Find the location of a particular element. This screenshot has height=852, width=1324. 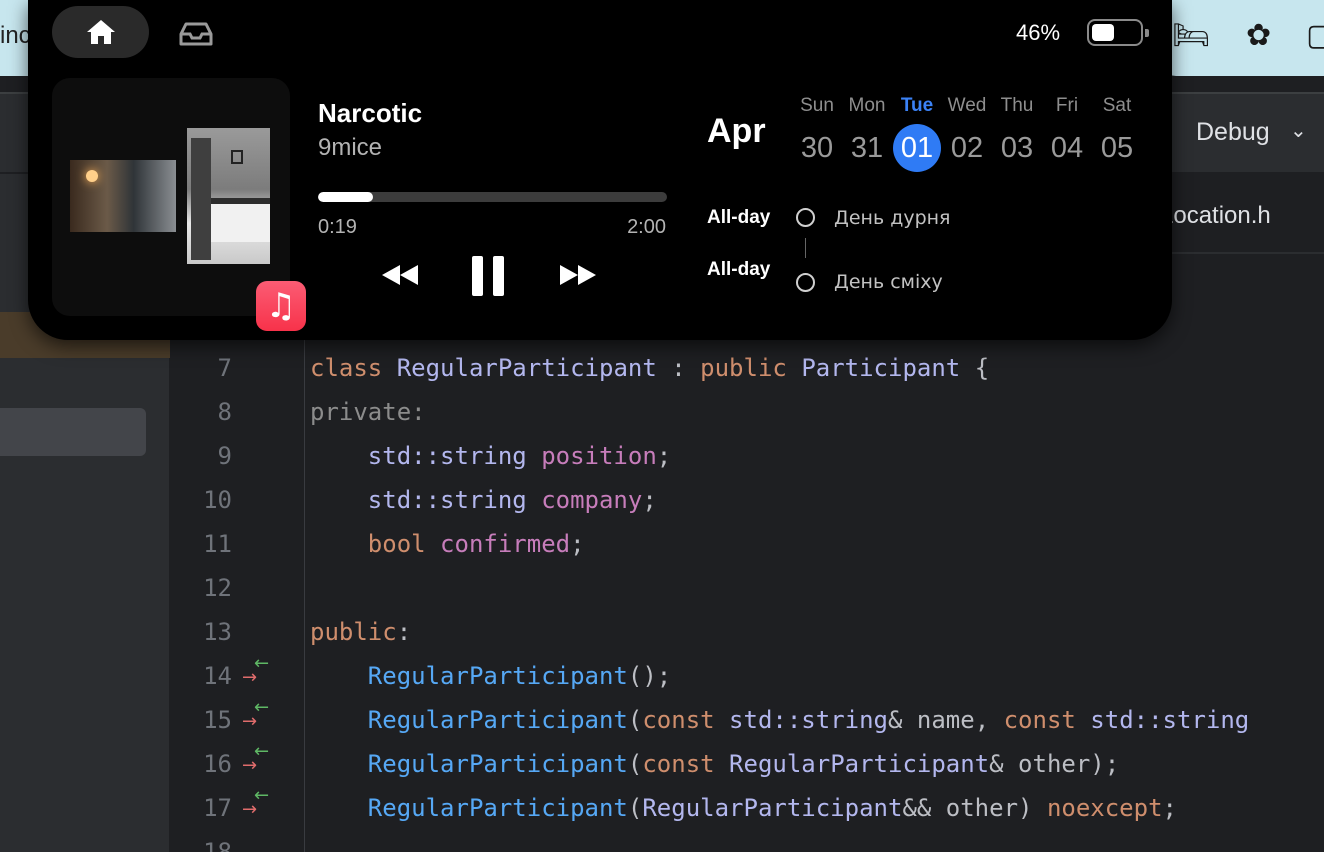

code-line: 12 is located at coordinates (662, 588).